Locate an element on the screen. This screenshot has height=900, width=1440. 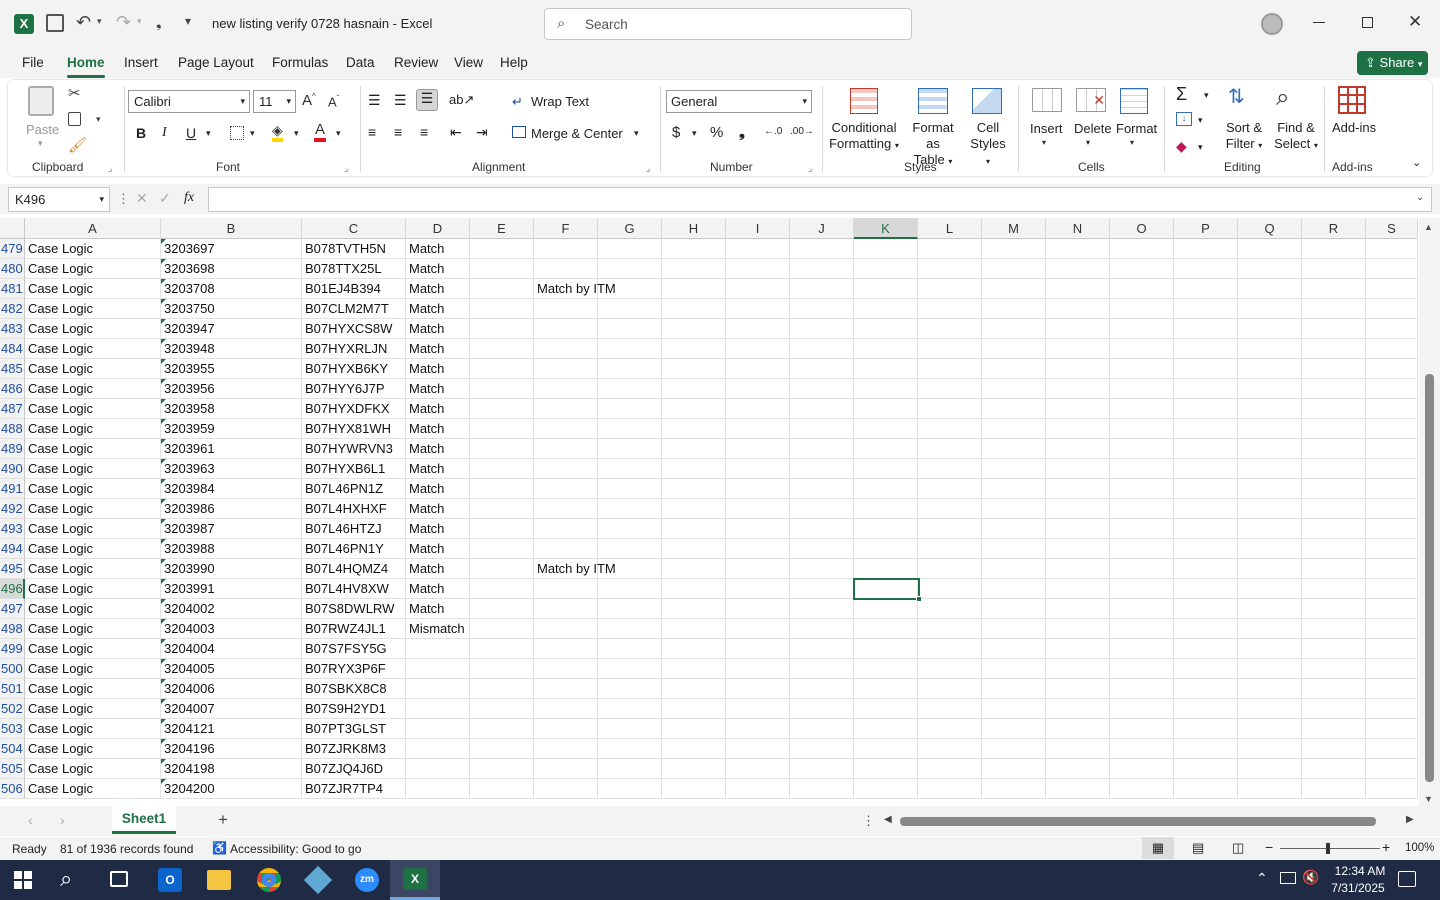
windows-start-icon is located at coordinates (23, 880).